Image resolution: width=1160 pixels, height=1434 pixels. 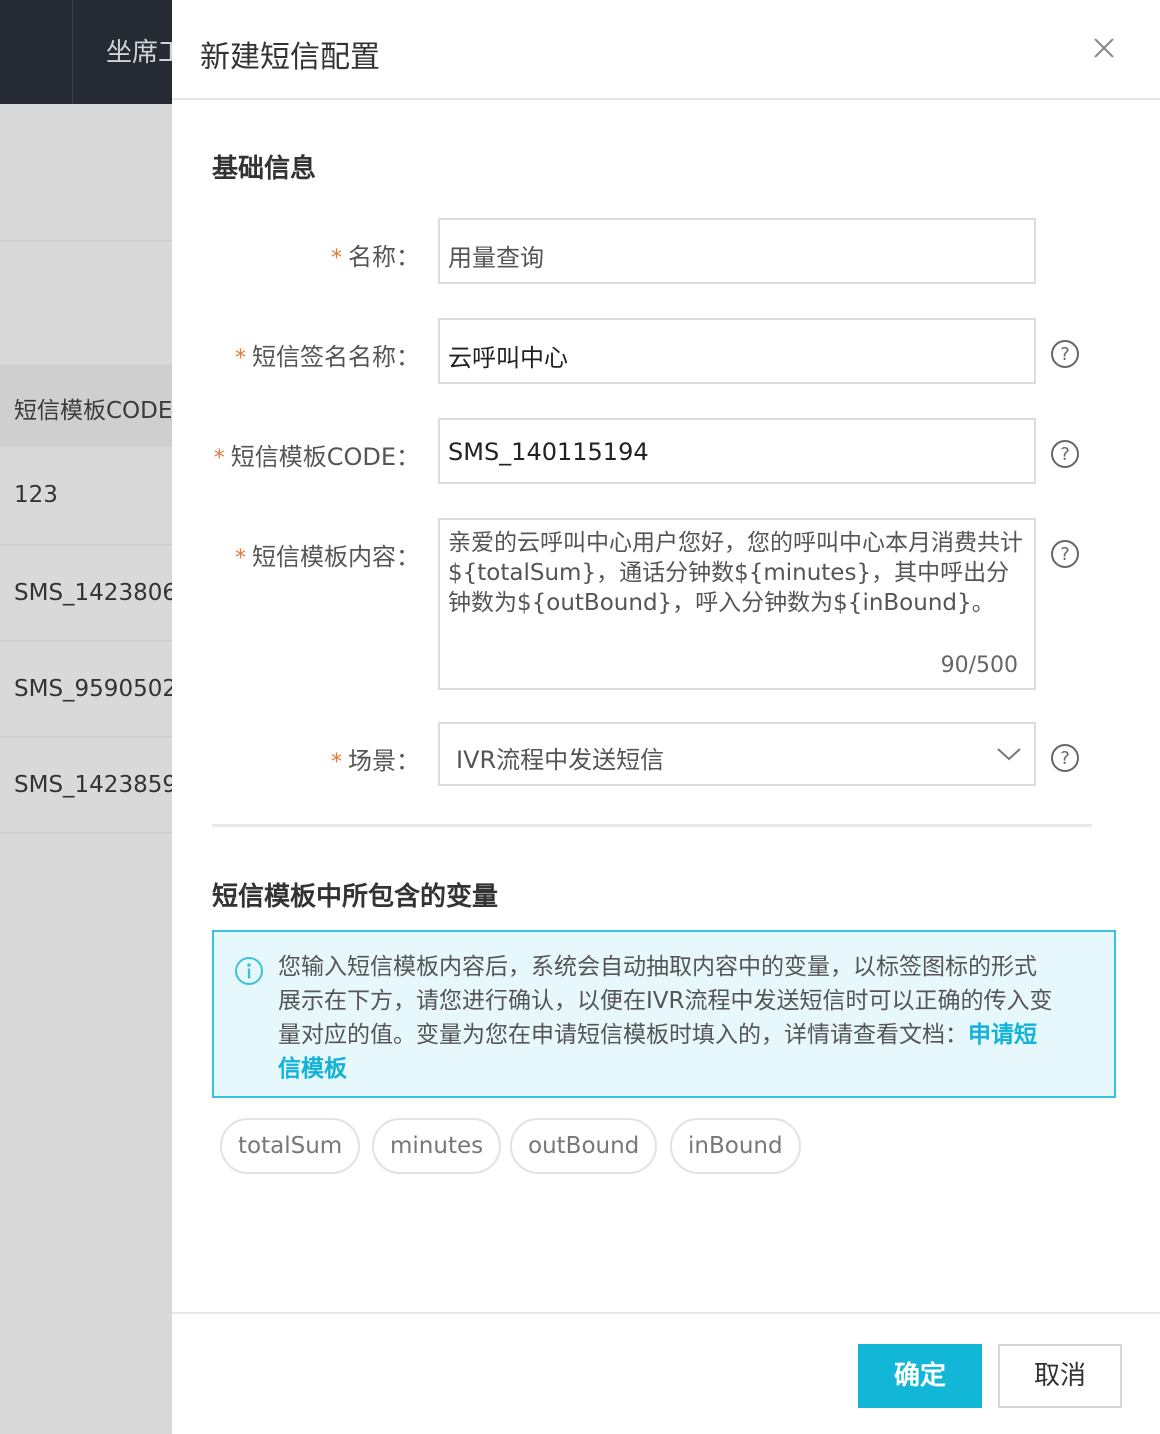 I want to click on template-code-help-icon: ?, so click(x=1065, y=454).